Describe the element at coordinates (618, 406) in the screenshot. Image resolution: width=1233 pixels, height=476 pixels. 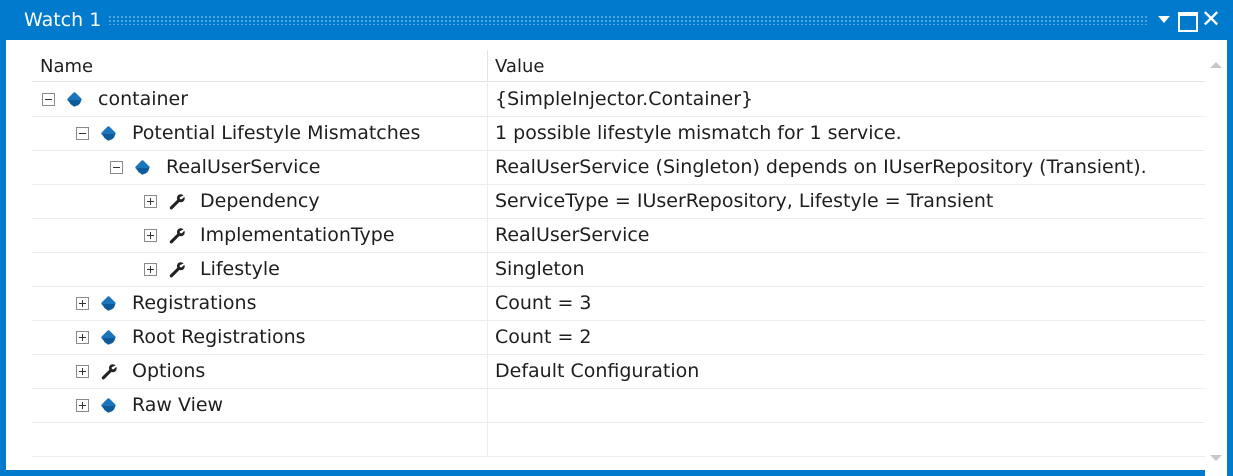
I see `watch-row: Raw View` at that location.